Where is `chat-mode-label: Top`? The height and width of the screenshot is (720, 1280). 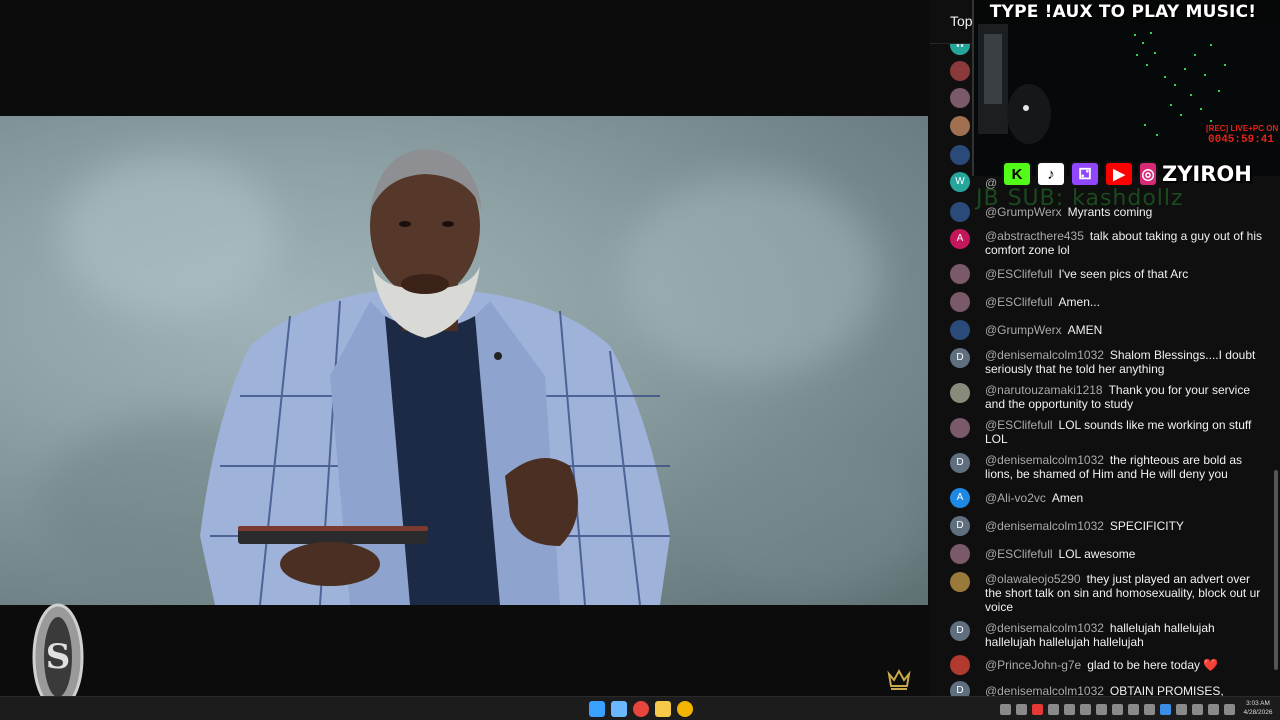
chat-mode-label: Top is located at coordinates (961, 21).